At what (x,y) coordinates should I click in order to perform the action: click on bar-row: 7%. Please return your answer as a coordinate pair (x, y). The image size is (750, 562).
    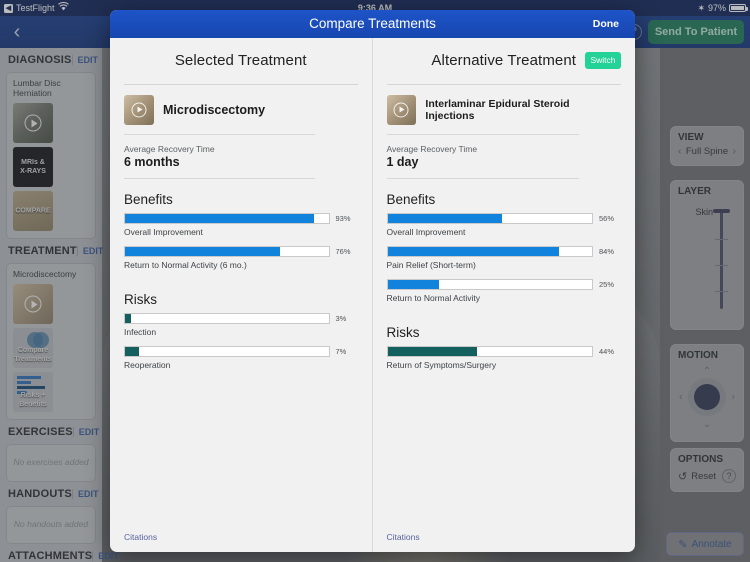
    Looking at the image, I should click on (241, 351).